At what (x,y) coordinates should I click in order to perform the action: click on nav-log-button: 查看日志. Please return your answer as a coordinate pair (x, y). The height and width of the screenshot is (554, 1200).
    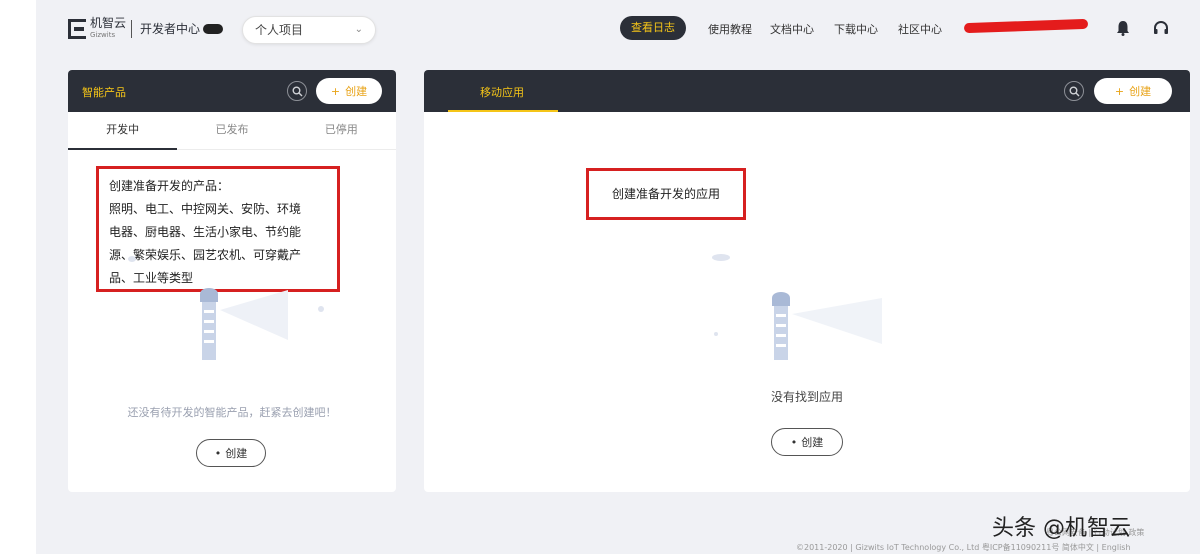
    Looking at the image, I should click on (653, 28).